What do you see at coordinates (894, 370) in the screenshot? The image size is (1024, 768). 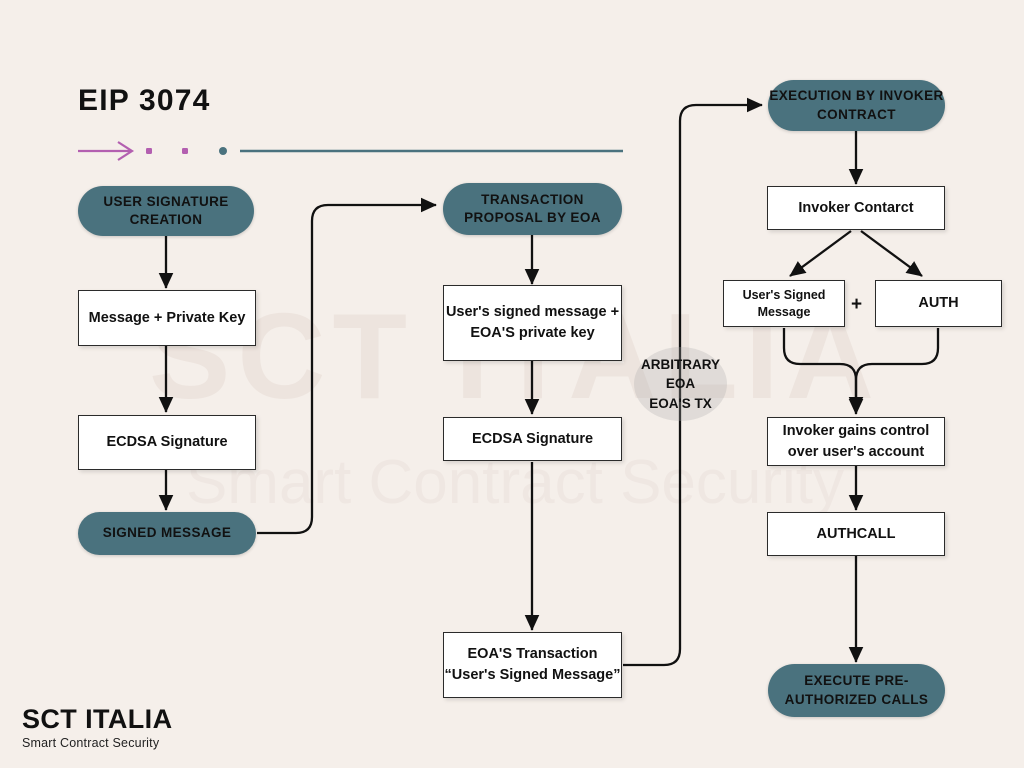 I see `wire-merge-right` at bounding box center [894, 370].